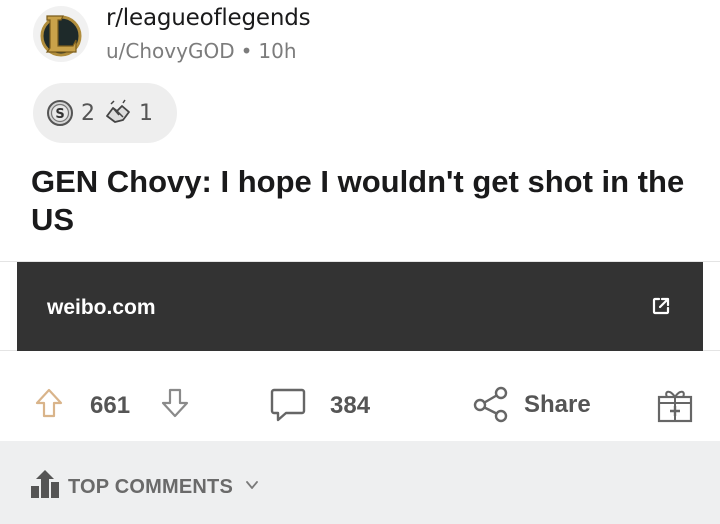 The height and width of the screenshot is (524, 720). What do you see at coordinates (277, 51) in the screenshot?
I see `post-age: 10h` at bounding box center [277, 51].